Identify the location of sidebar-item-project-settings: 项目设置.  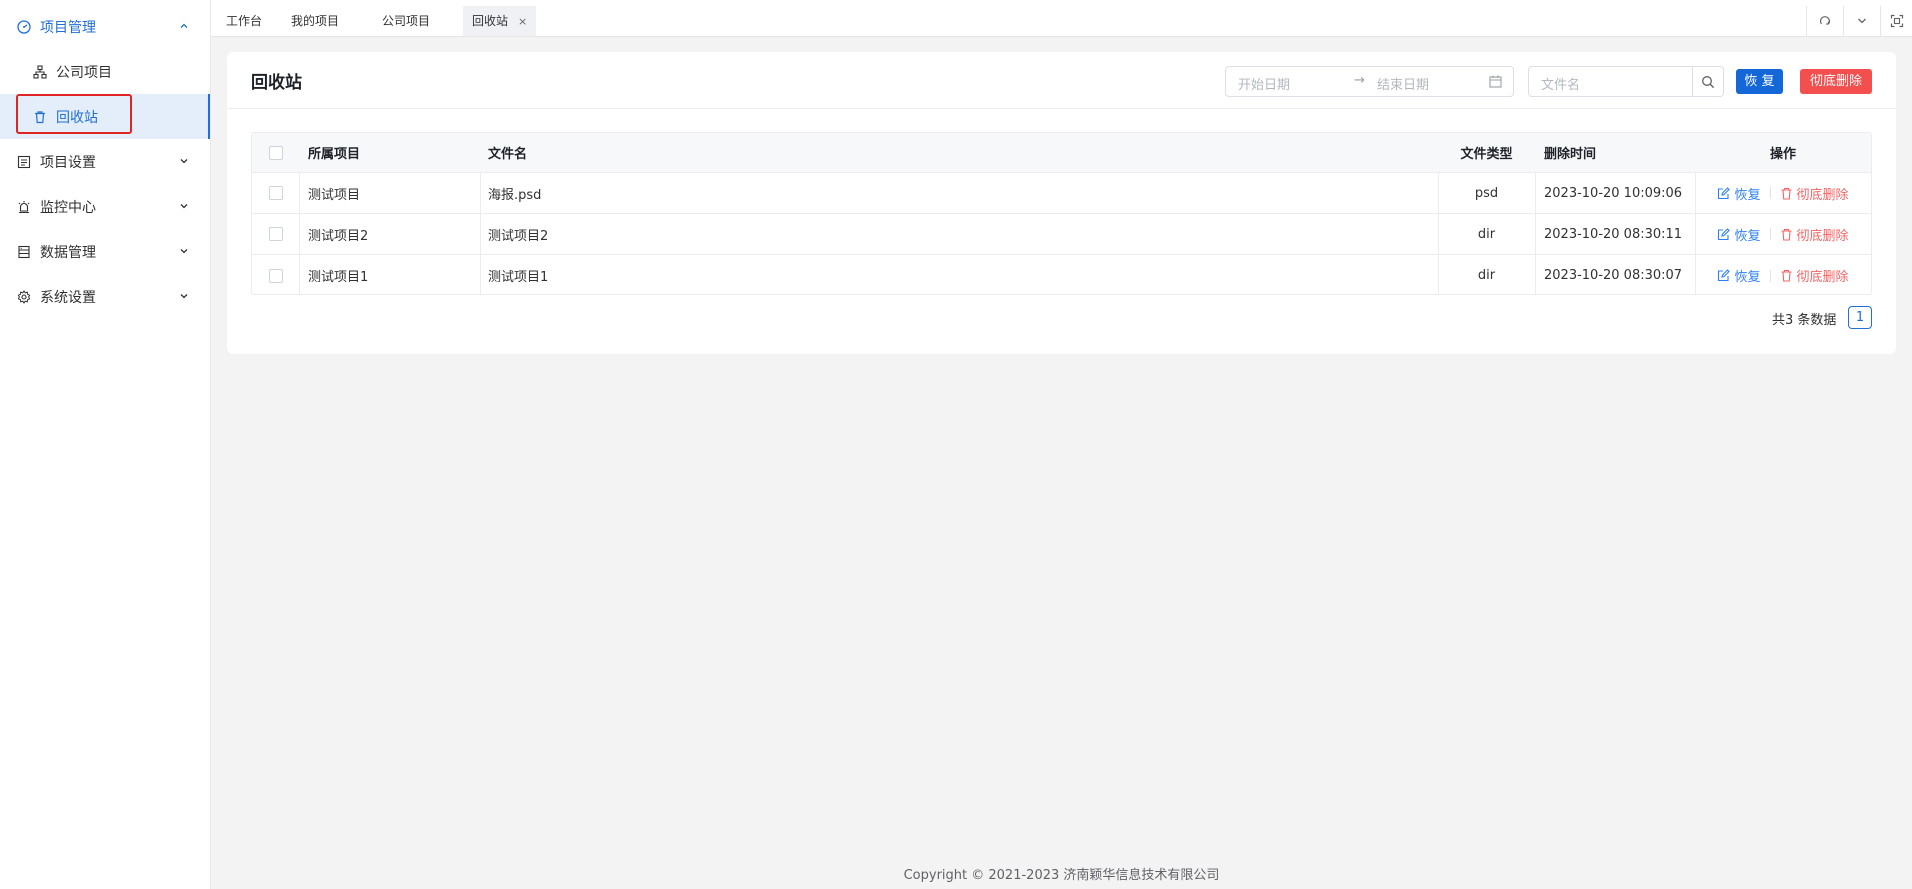
(105, 161).